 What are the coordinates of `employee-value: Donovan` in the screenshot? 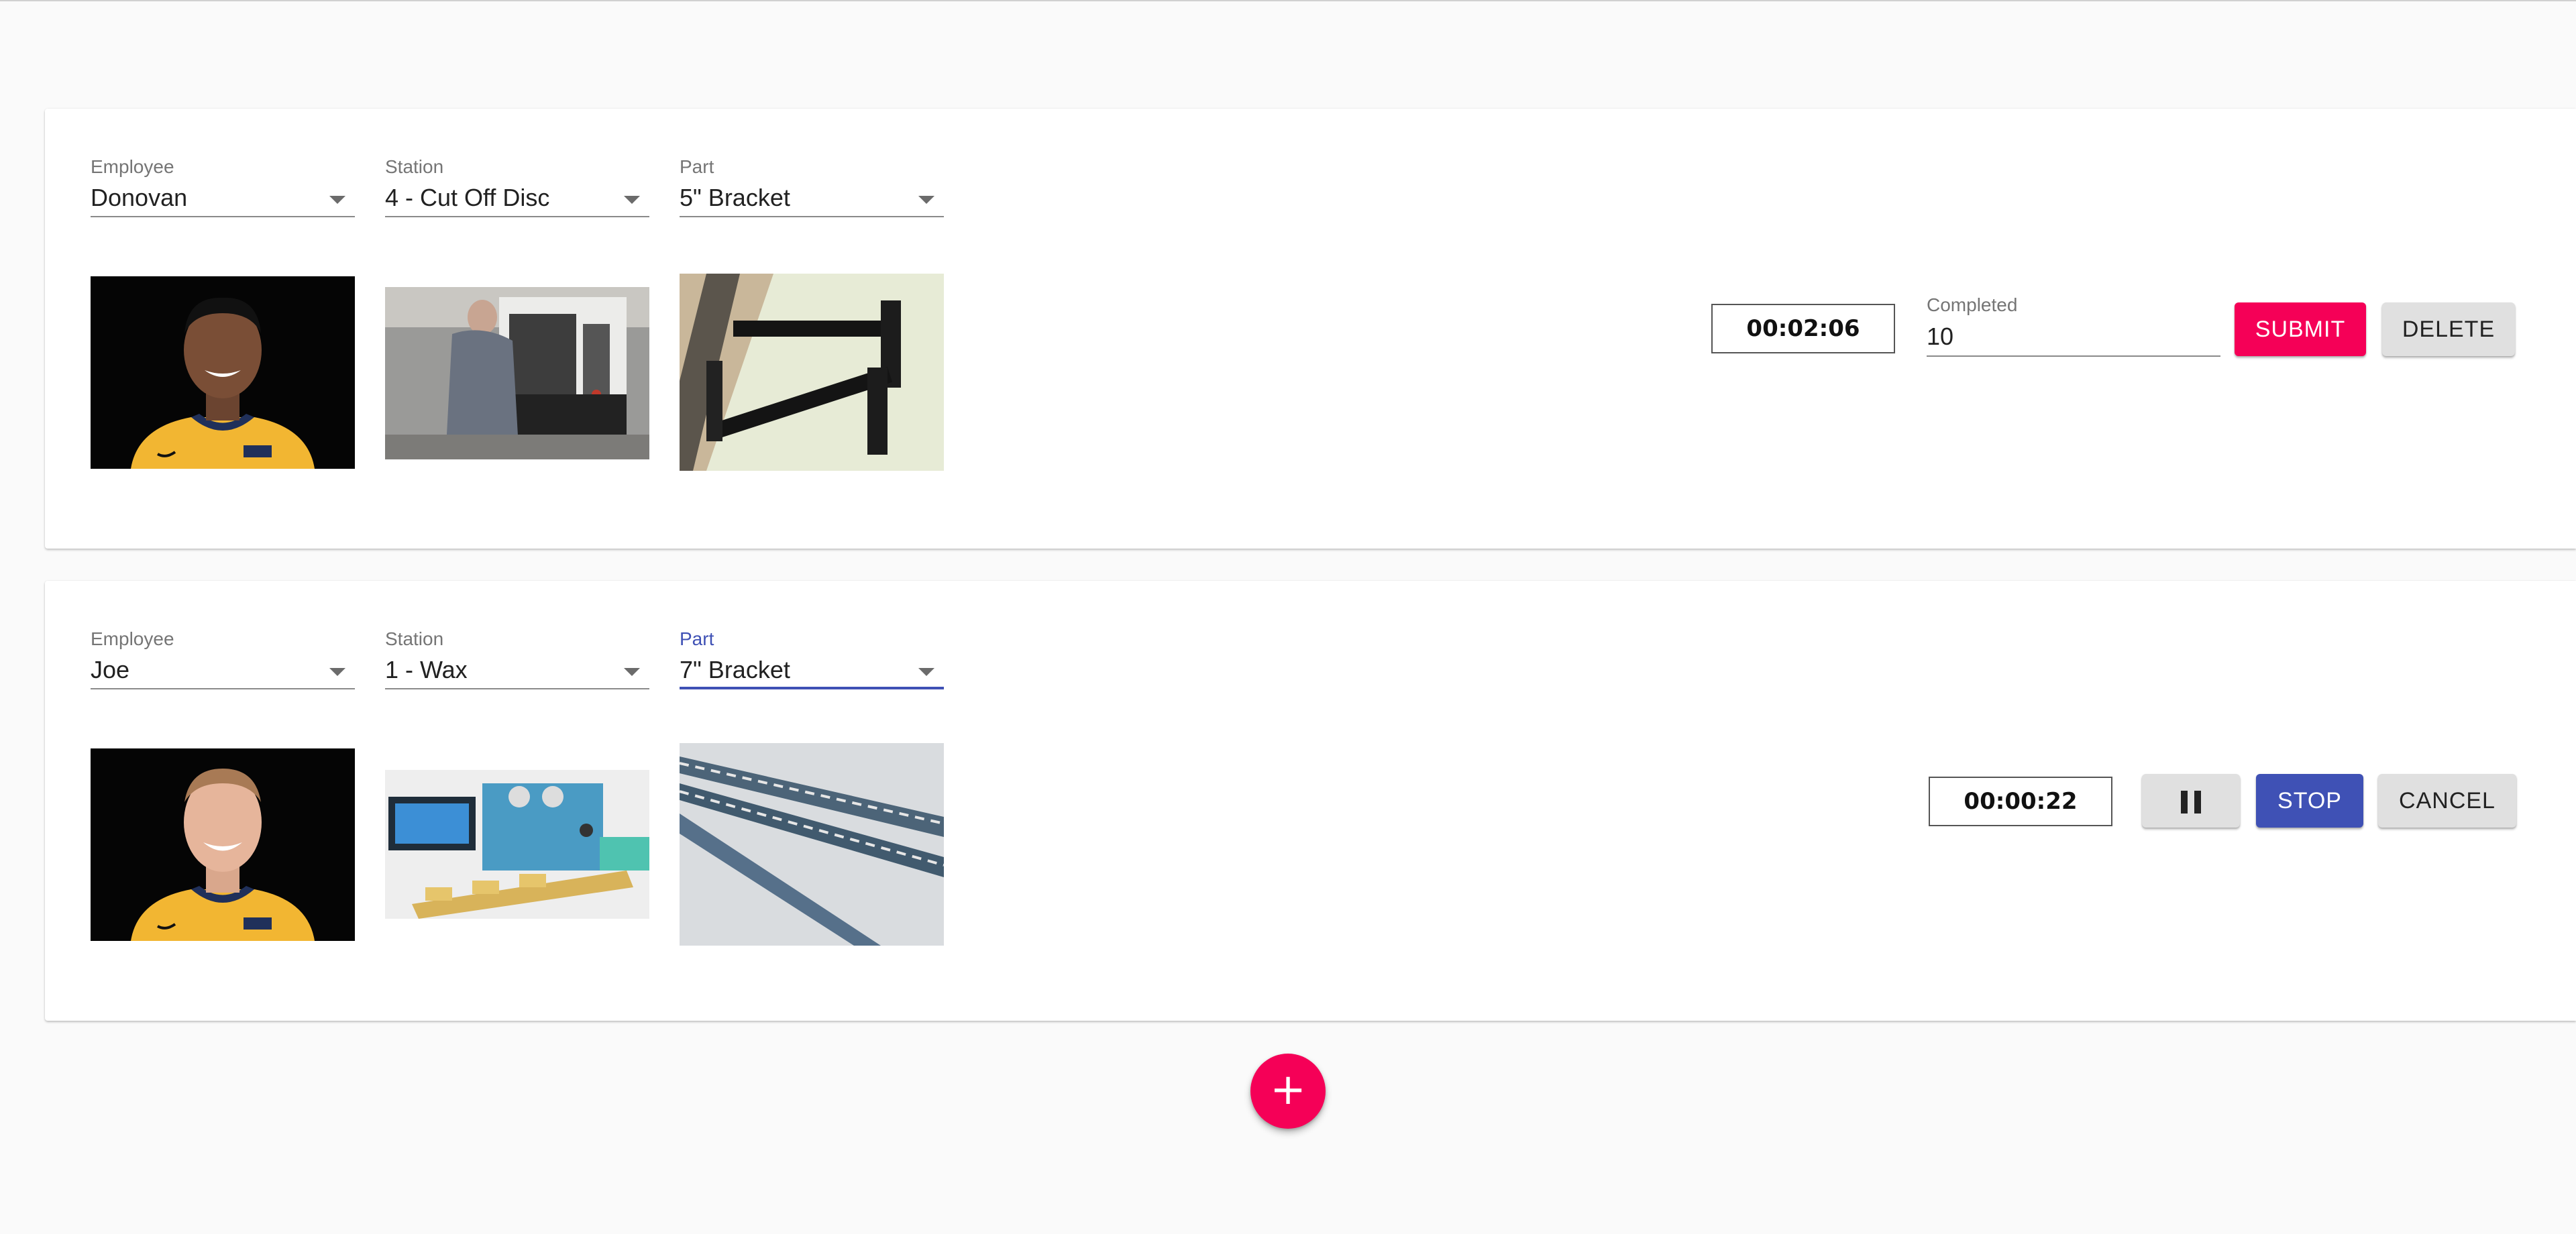 It's located at (223, 197).